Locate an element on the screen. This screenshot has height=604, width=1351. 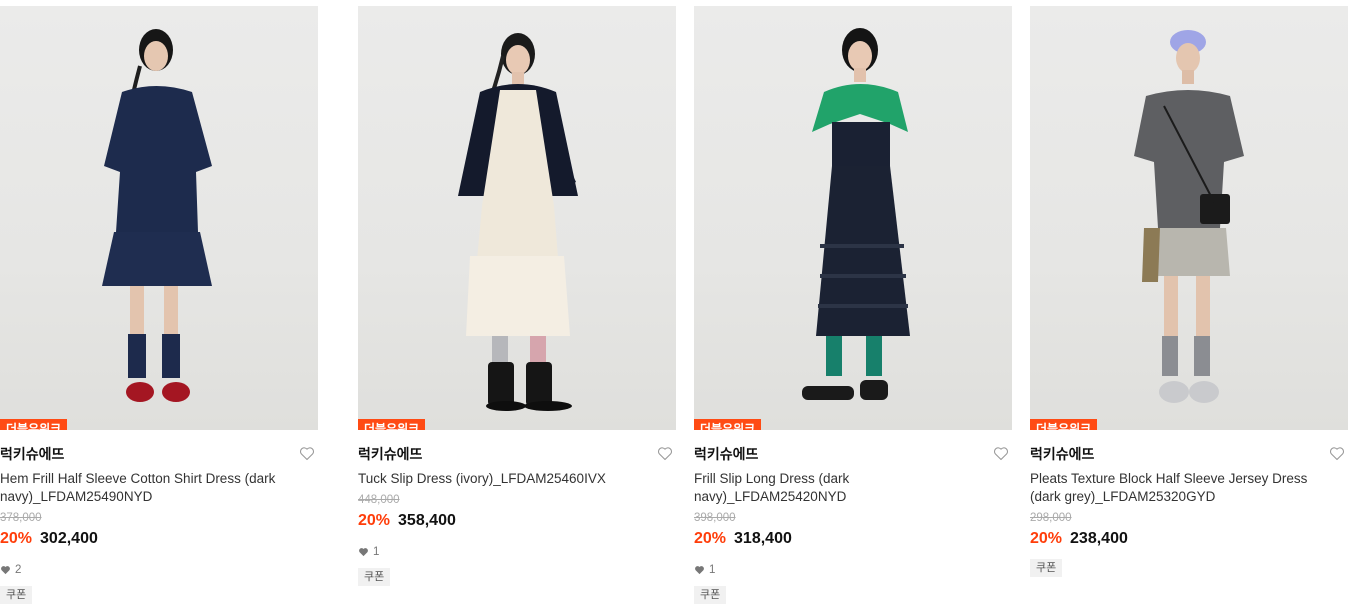
product-name: Tuck Slip Dress (ivory)_LFDAM25460IVX is located at coordinates (508, 479).